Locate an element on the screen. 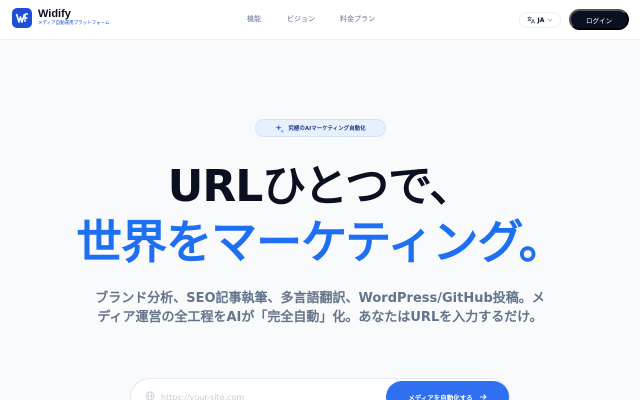 The width and height of the screenshot is (640, 400). hero-badge: 究極のAIマーケティング自動化 is located at coordinates (320, 128).